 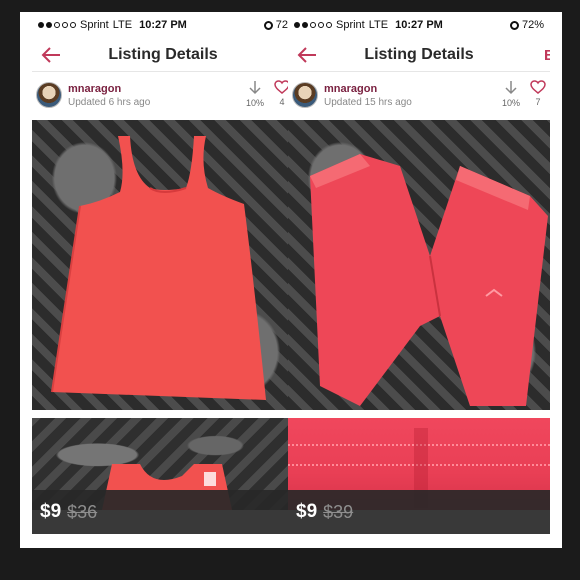 I want to click on edit-button-partial: E, so click(x=547, y=55).